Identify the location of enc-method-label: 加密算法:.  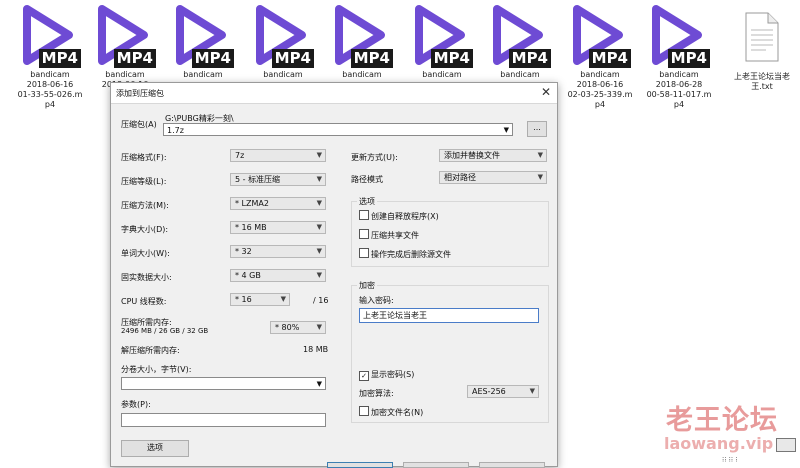
(376, 393).